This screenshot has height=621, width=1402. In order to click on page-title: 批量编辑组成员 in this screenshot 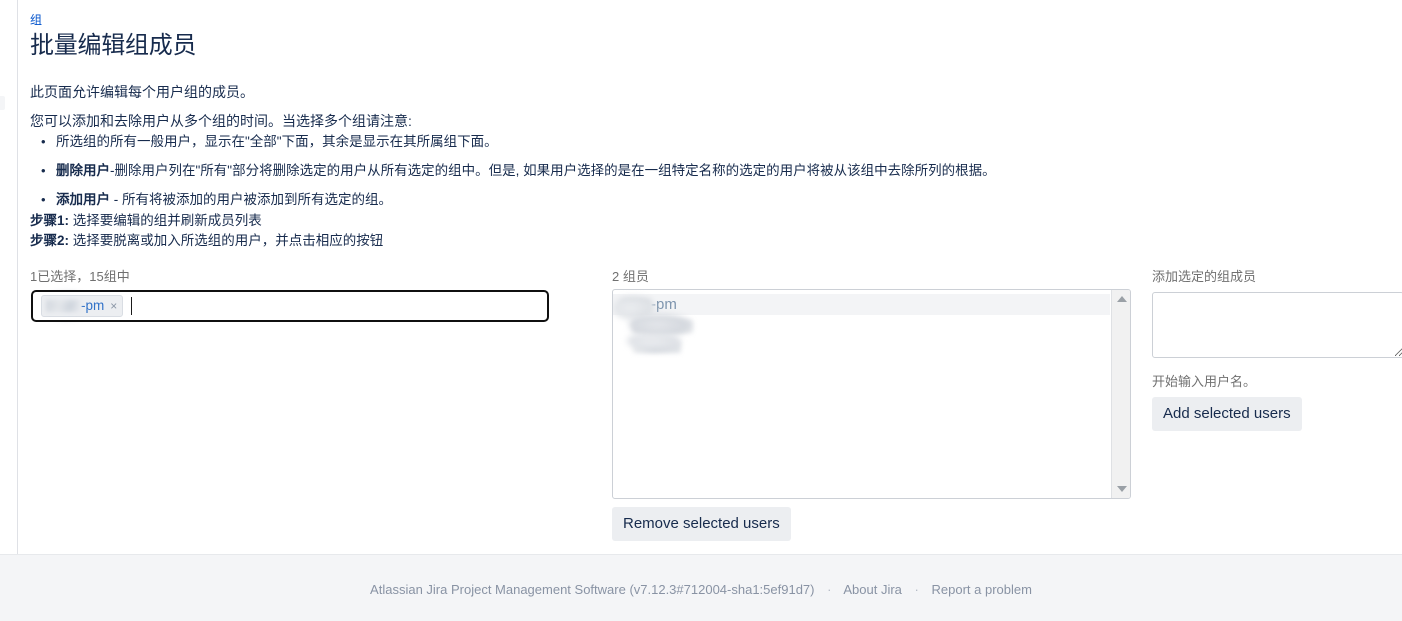, I will do `click(113, 45)`.